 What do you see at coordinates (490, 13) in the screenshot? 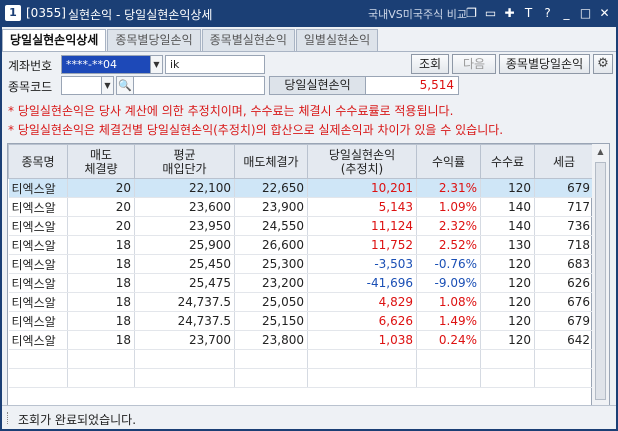
I see `layout-icon: ▭` at bounding box center [490, 13].